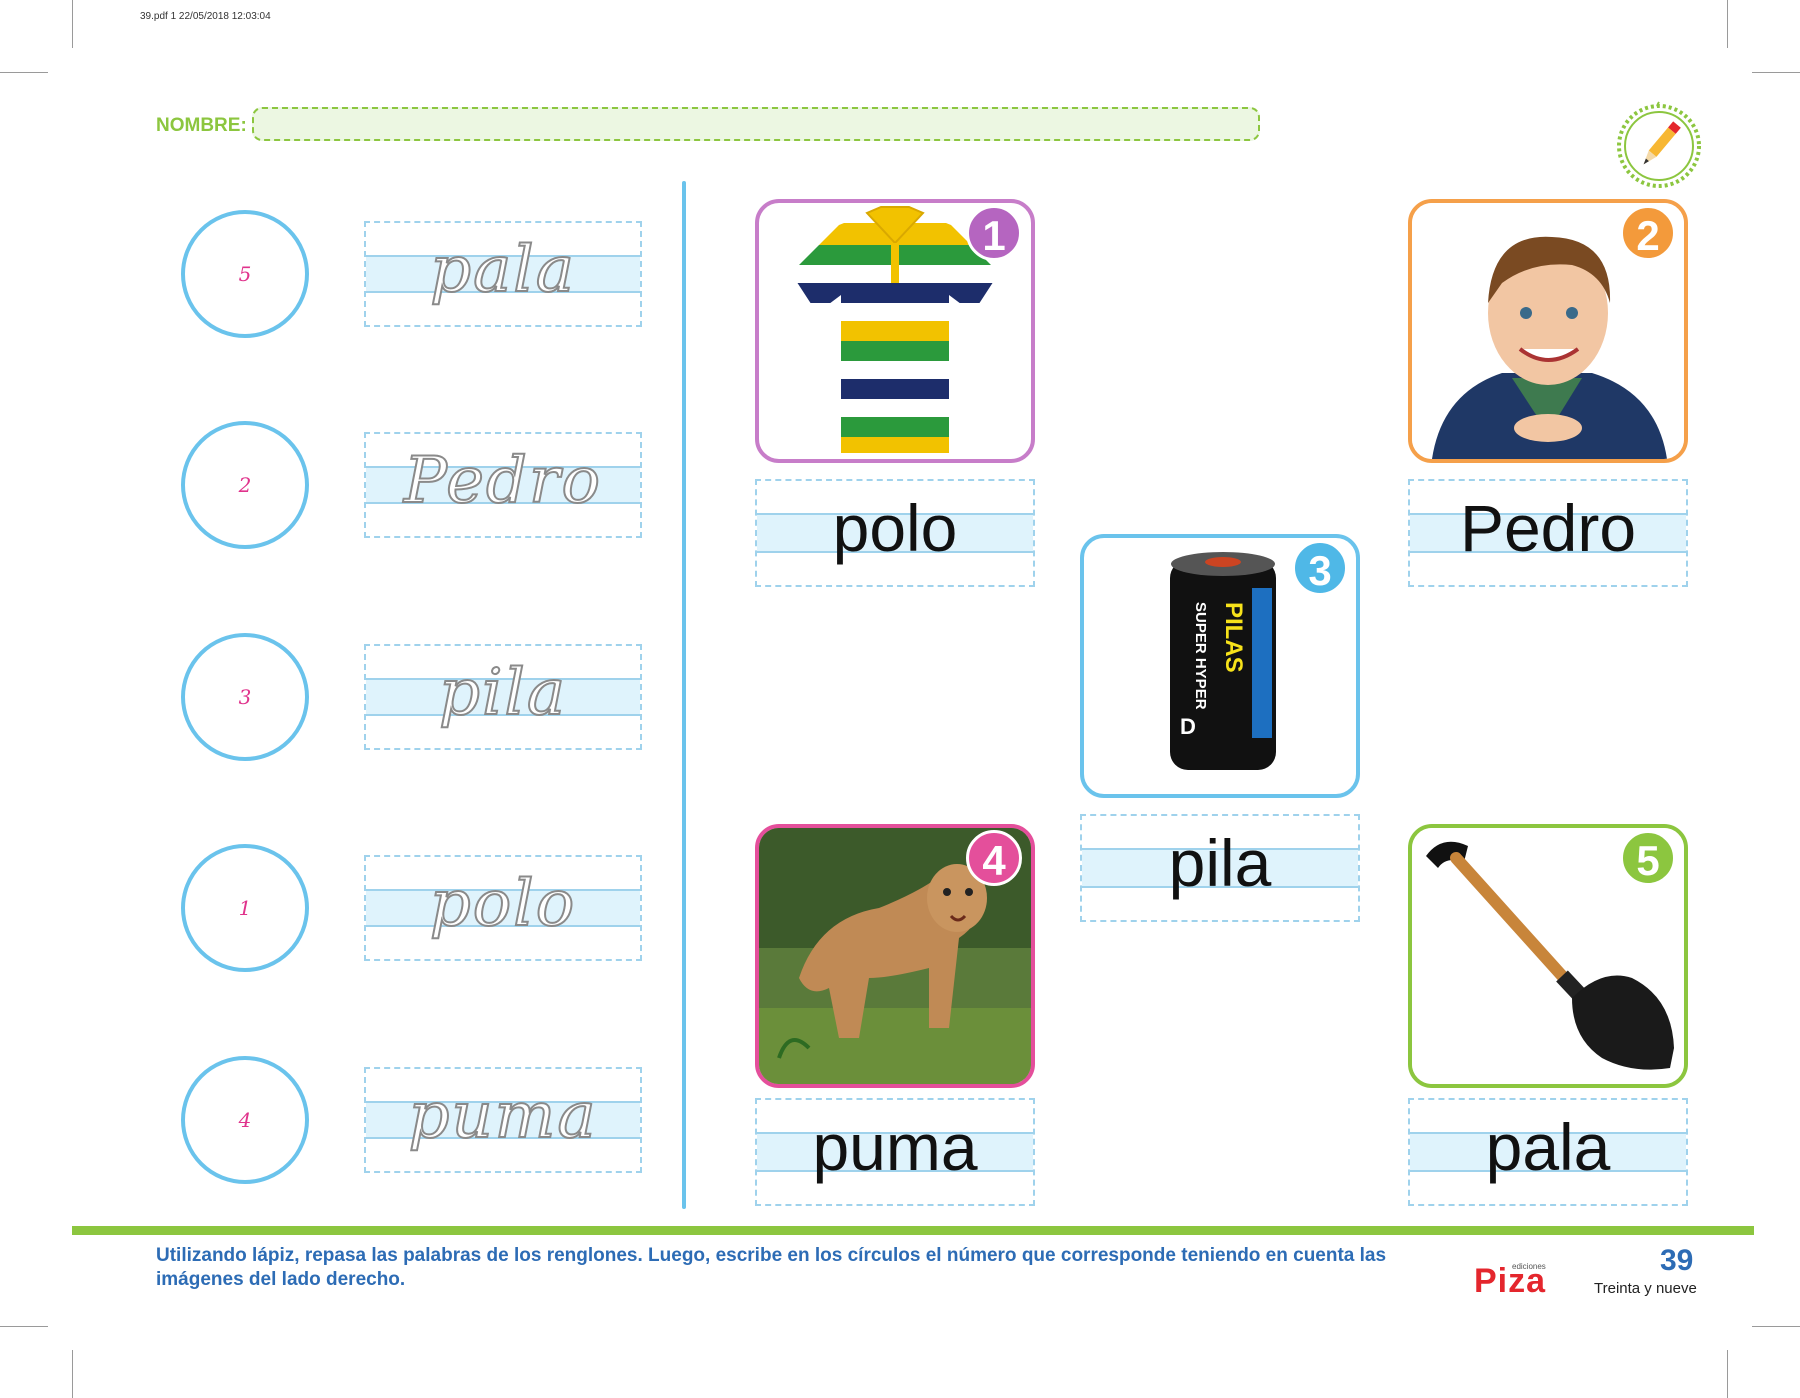 This screenshot has height=1398, width=1800. Describe the element at coordinates (502, 1116) in the screenshot. I see `trace-word: puma` at that location.